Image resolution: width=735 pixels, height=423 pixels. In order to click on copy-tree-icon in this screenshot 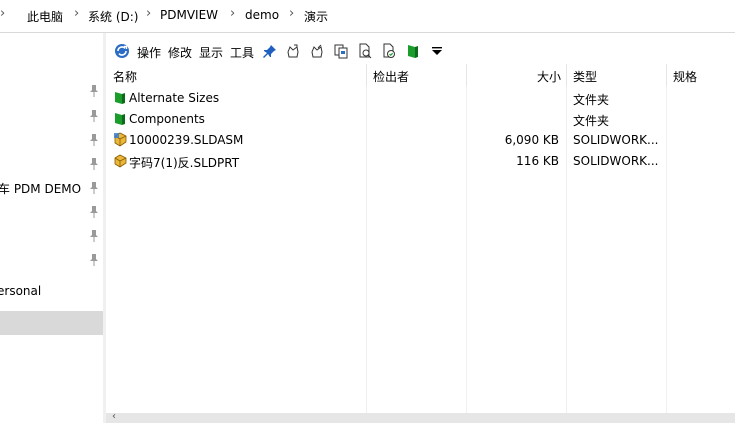, I will do `click(341, 51)`.